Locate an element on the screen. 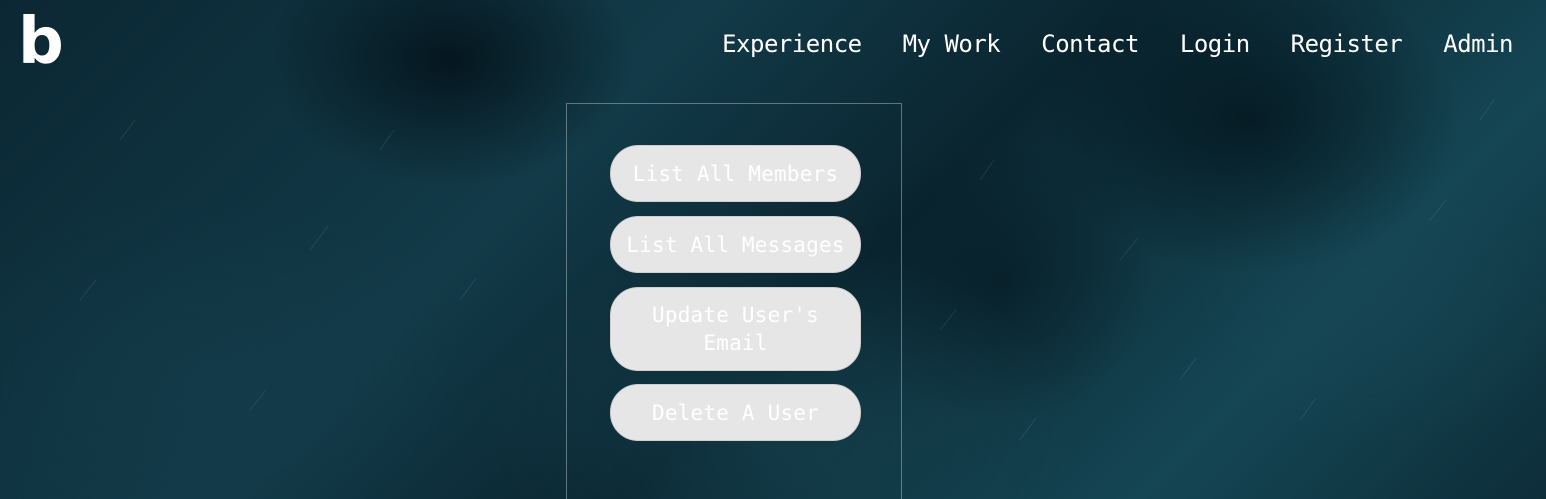 The image size is (1546, 499). nav-link-my-work: My Work is located at coordinates (952, 44).